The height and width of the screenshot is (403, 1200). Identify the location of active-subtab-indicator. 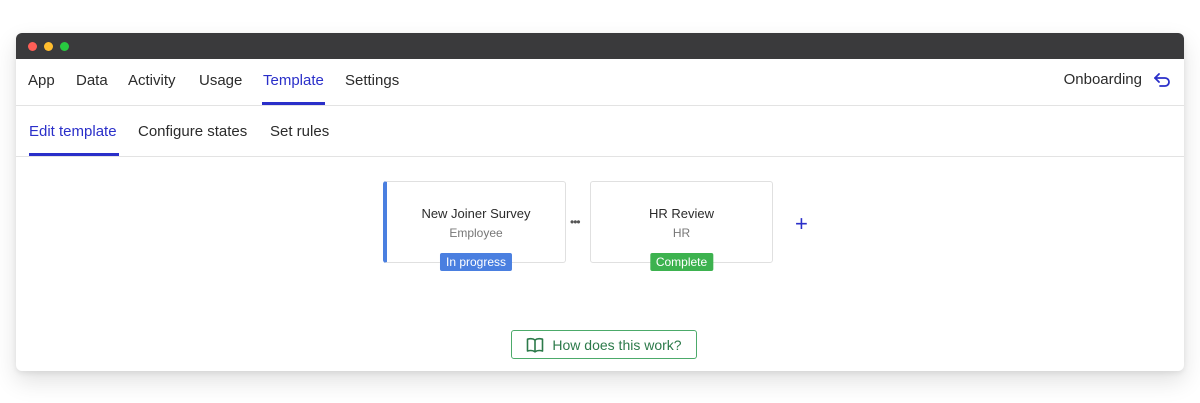
(74, 154).